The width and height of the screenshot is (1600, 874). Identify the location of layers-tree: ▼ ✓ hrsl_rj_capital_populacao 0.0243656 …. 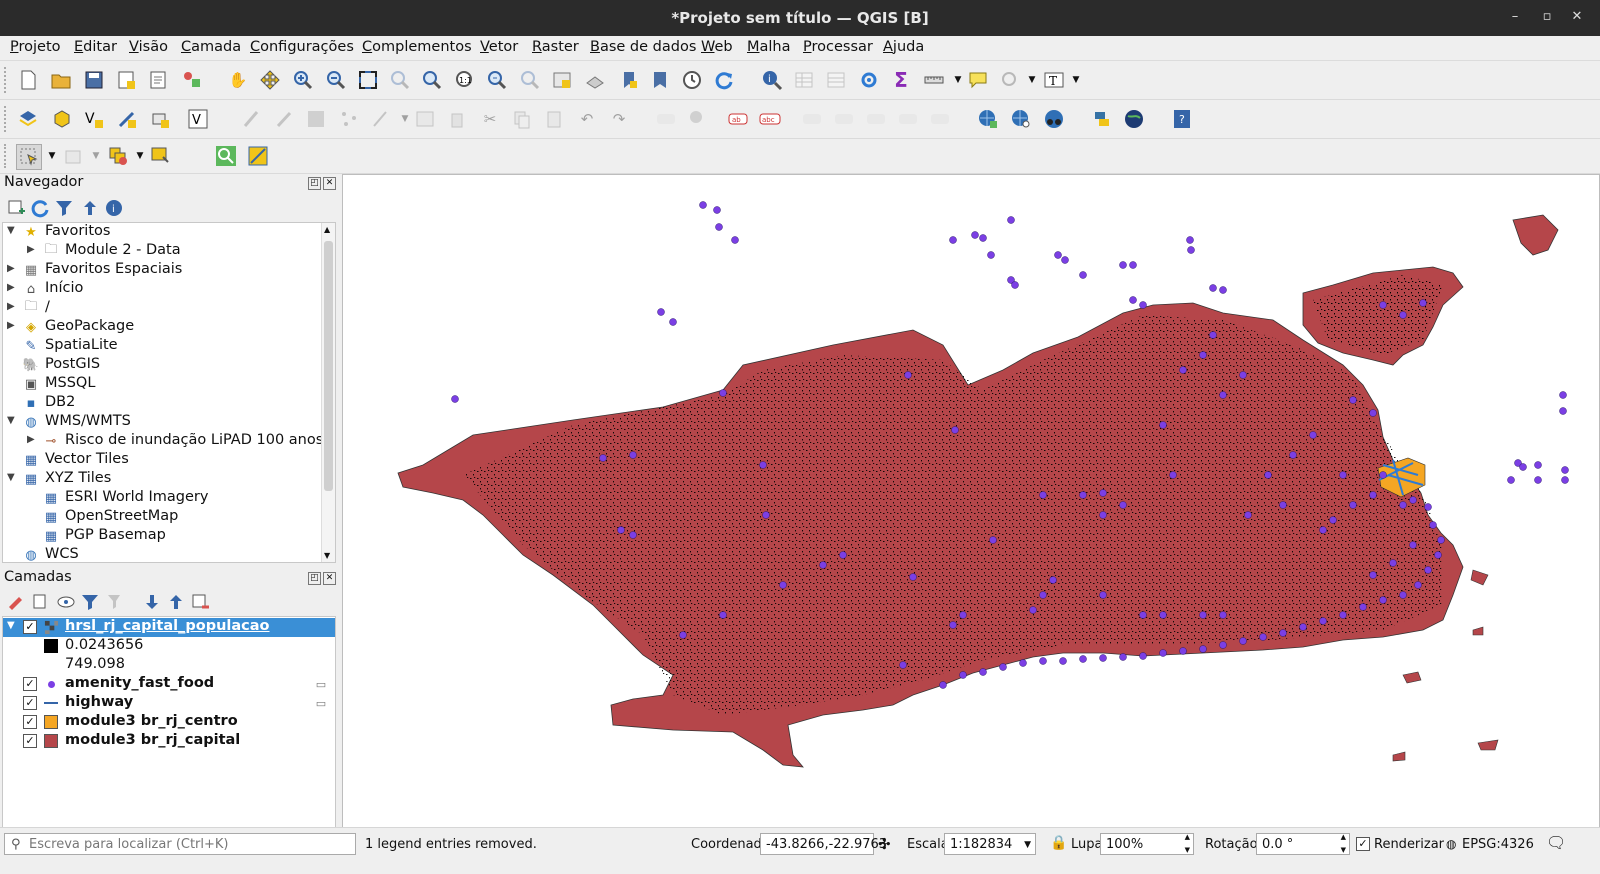
(169, 722).